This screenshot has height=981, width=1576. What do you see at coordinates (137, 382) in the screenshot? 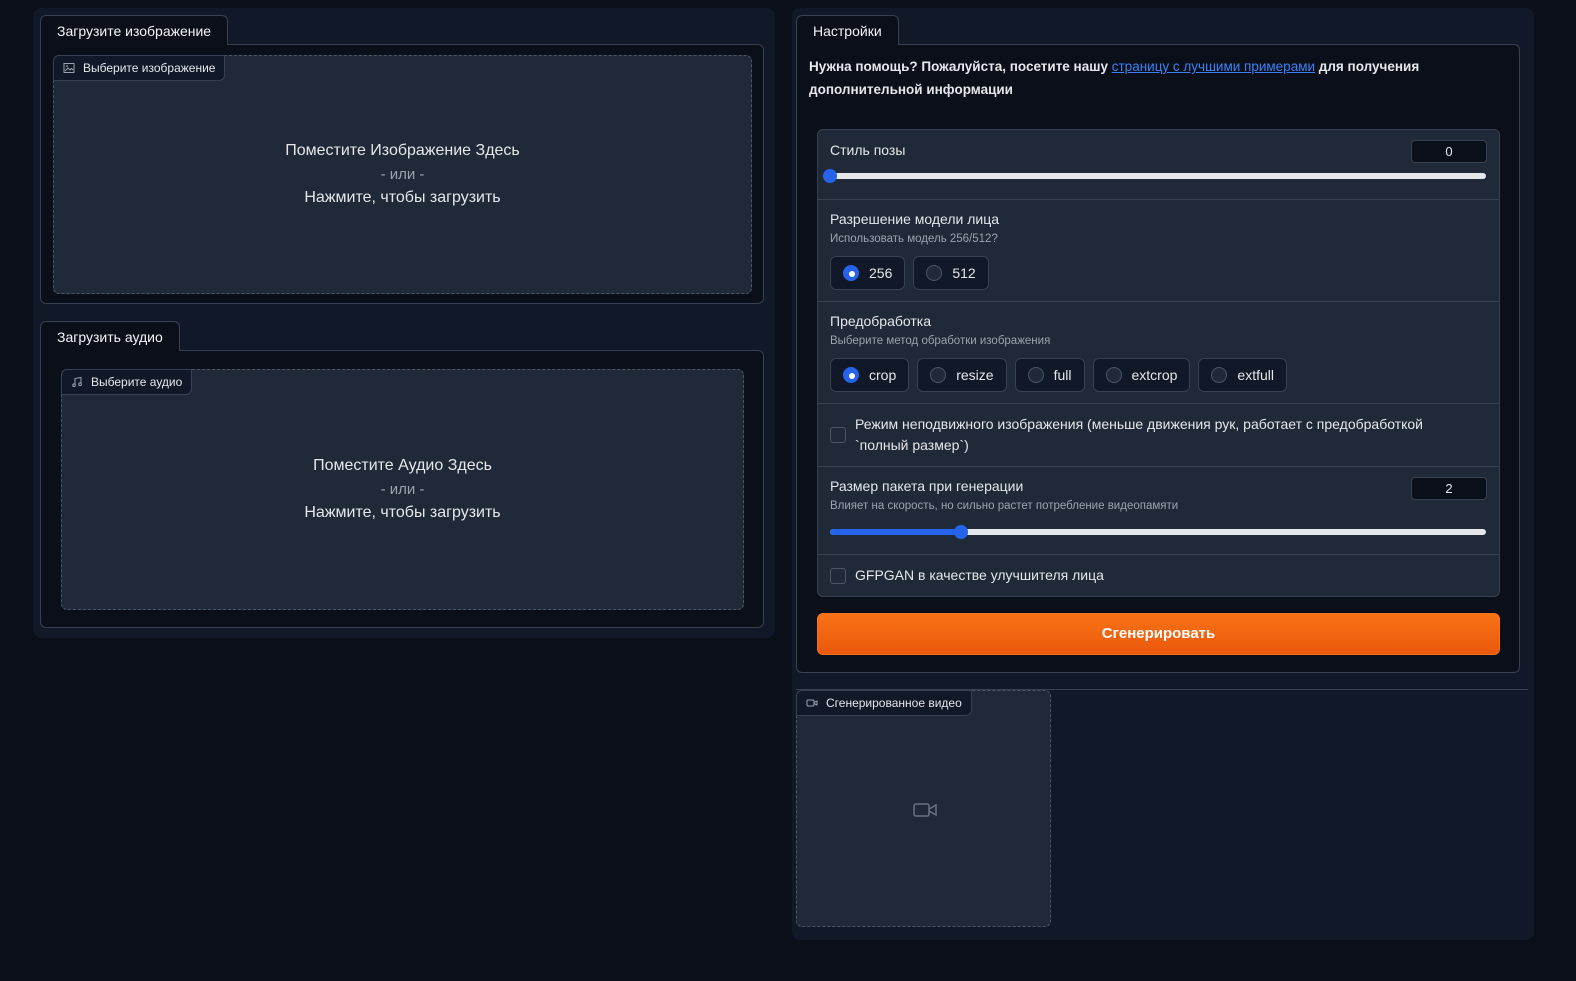
I see `audio-chip-label: Выберите аудио` at bounding box center [137, 382].